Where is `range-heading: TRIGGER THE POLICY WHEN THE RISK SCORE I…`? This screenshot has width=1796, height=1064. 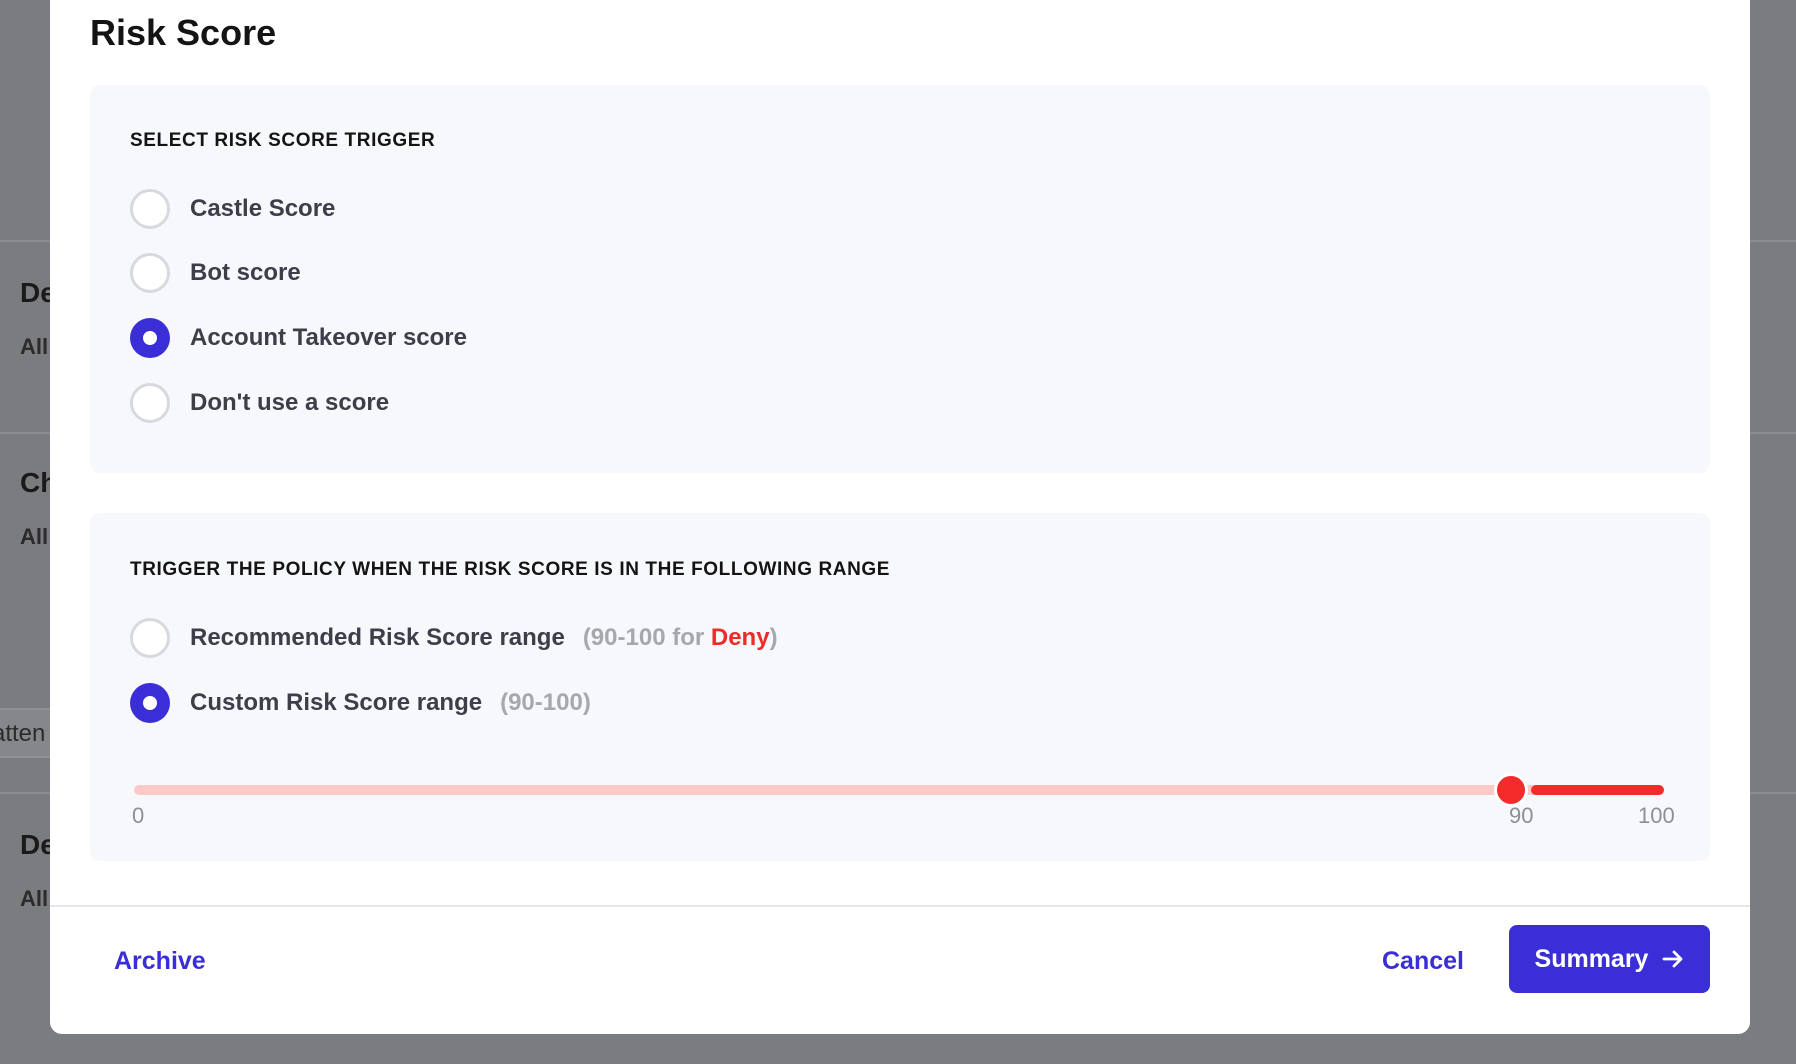
range-heading: TRIGGER THE POLICY WHEN THE RISK SCORE I… is located at coordinates (510, 569).